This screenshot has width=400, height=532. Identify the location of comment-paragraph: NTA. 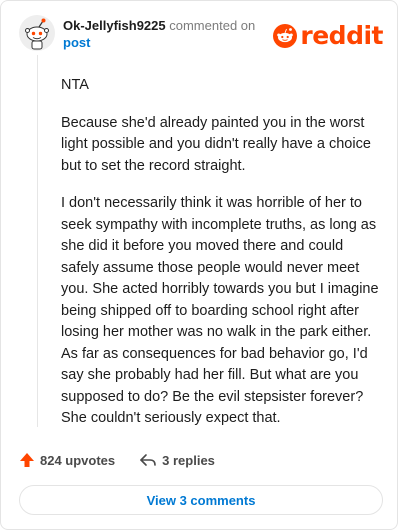
(75, 85).